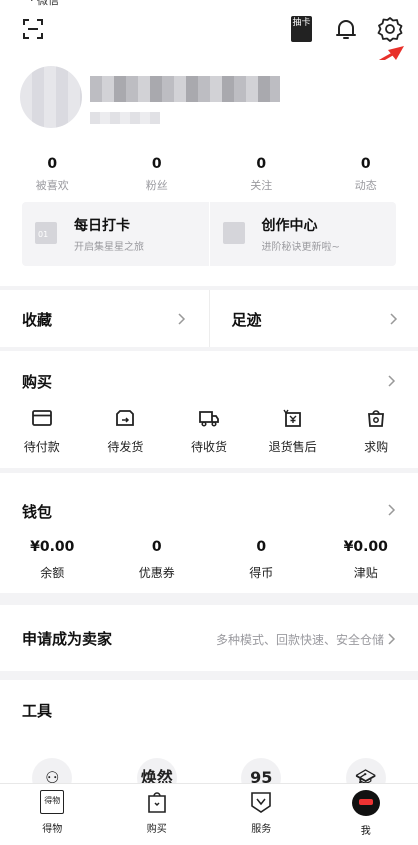  I want to click on tools-title: 工具, so click(37, 711).